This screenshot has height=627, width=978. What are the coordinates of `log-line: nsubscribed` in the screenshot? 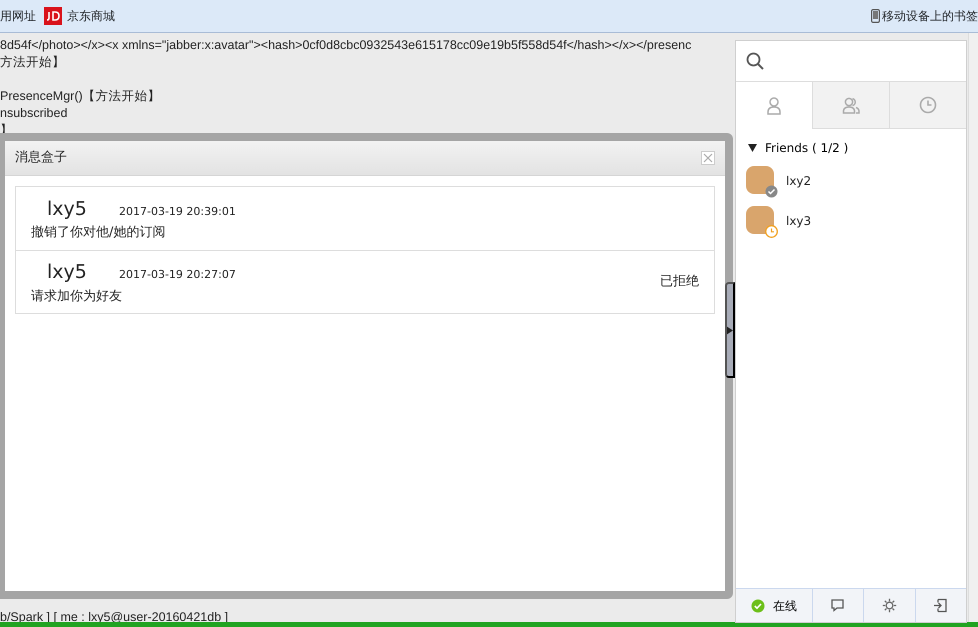 It's located at (34, 113).